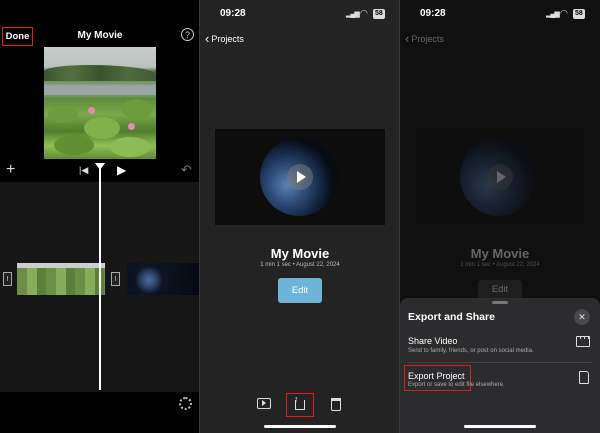 This screenshot has height=433, width=600. I want to click on share-button: ↑, so click(300, 405).